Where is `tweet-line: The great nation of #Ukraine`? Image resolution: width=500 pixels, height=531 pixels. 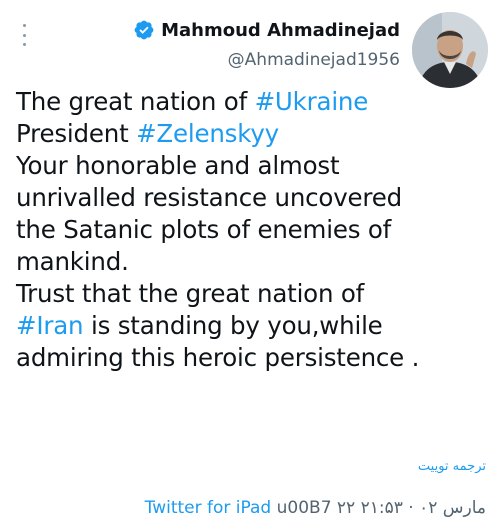 tweet-line: The great nation of #Ukraine is located at coordinates (258, 102).